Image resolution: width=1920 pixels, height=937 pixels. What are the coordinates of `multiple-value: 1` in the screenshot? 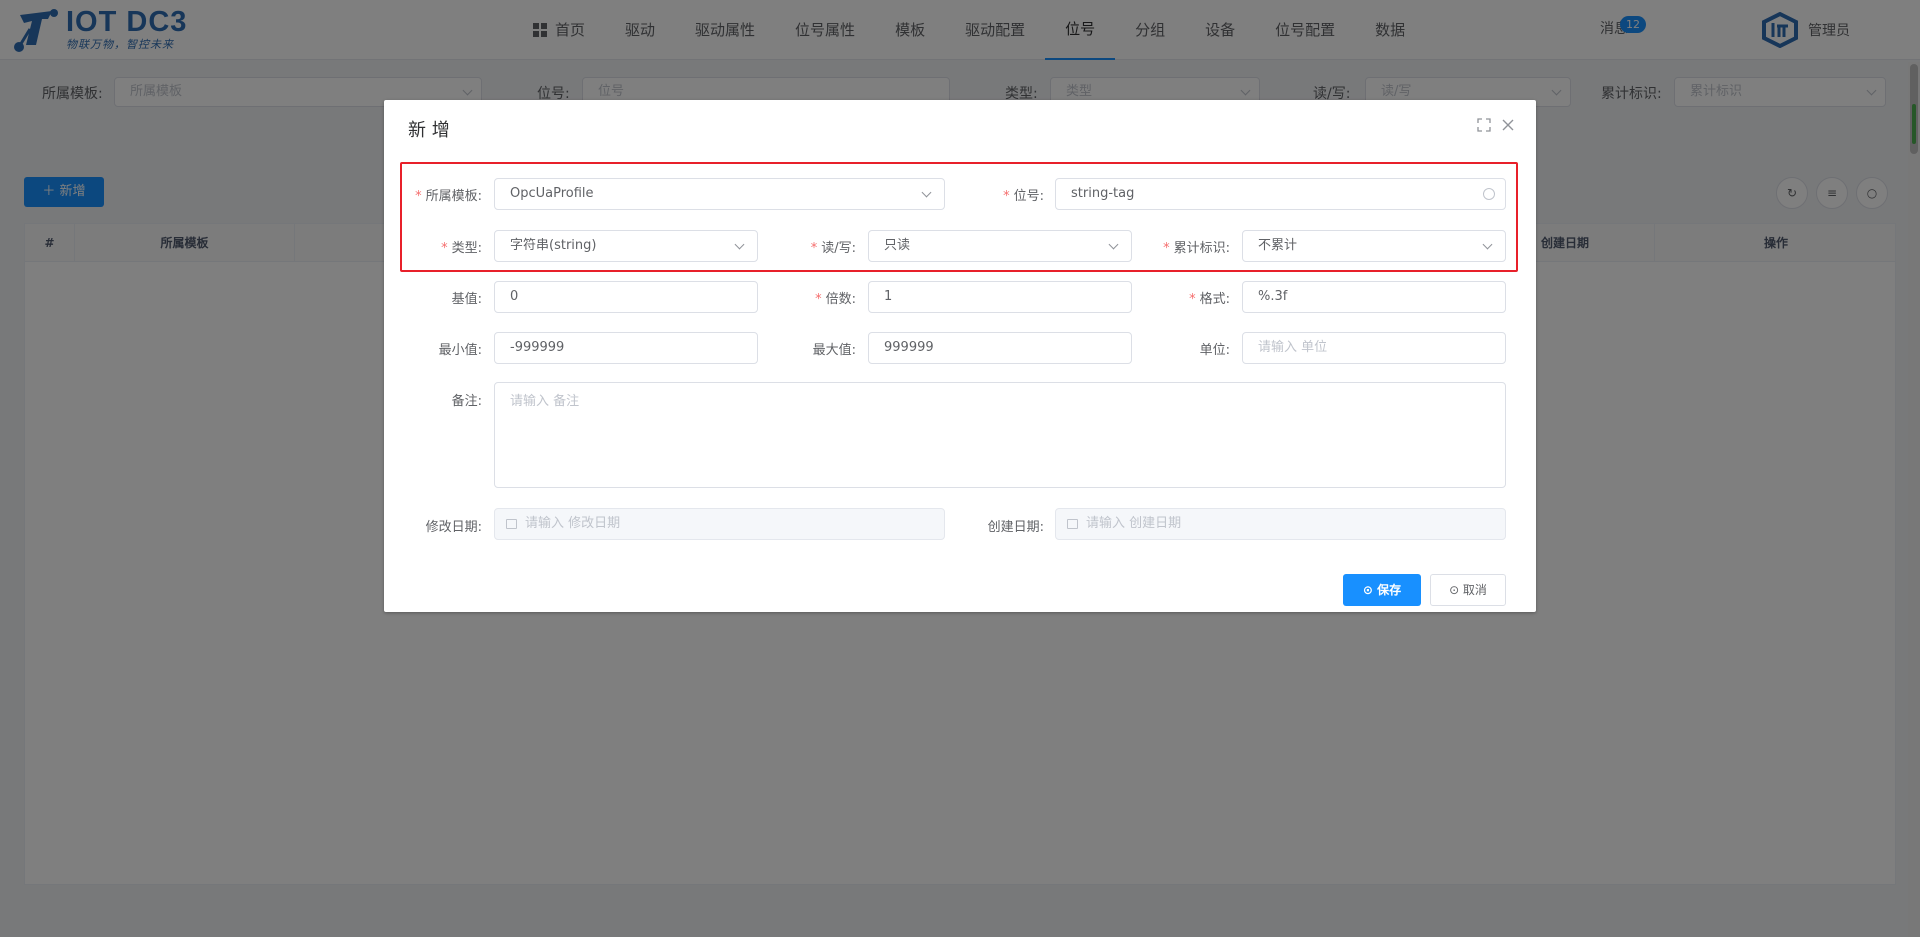 It's located at (888, 296).